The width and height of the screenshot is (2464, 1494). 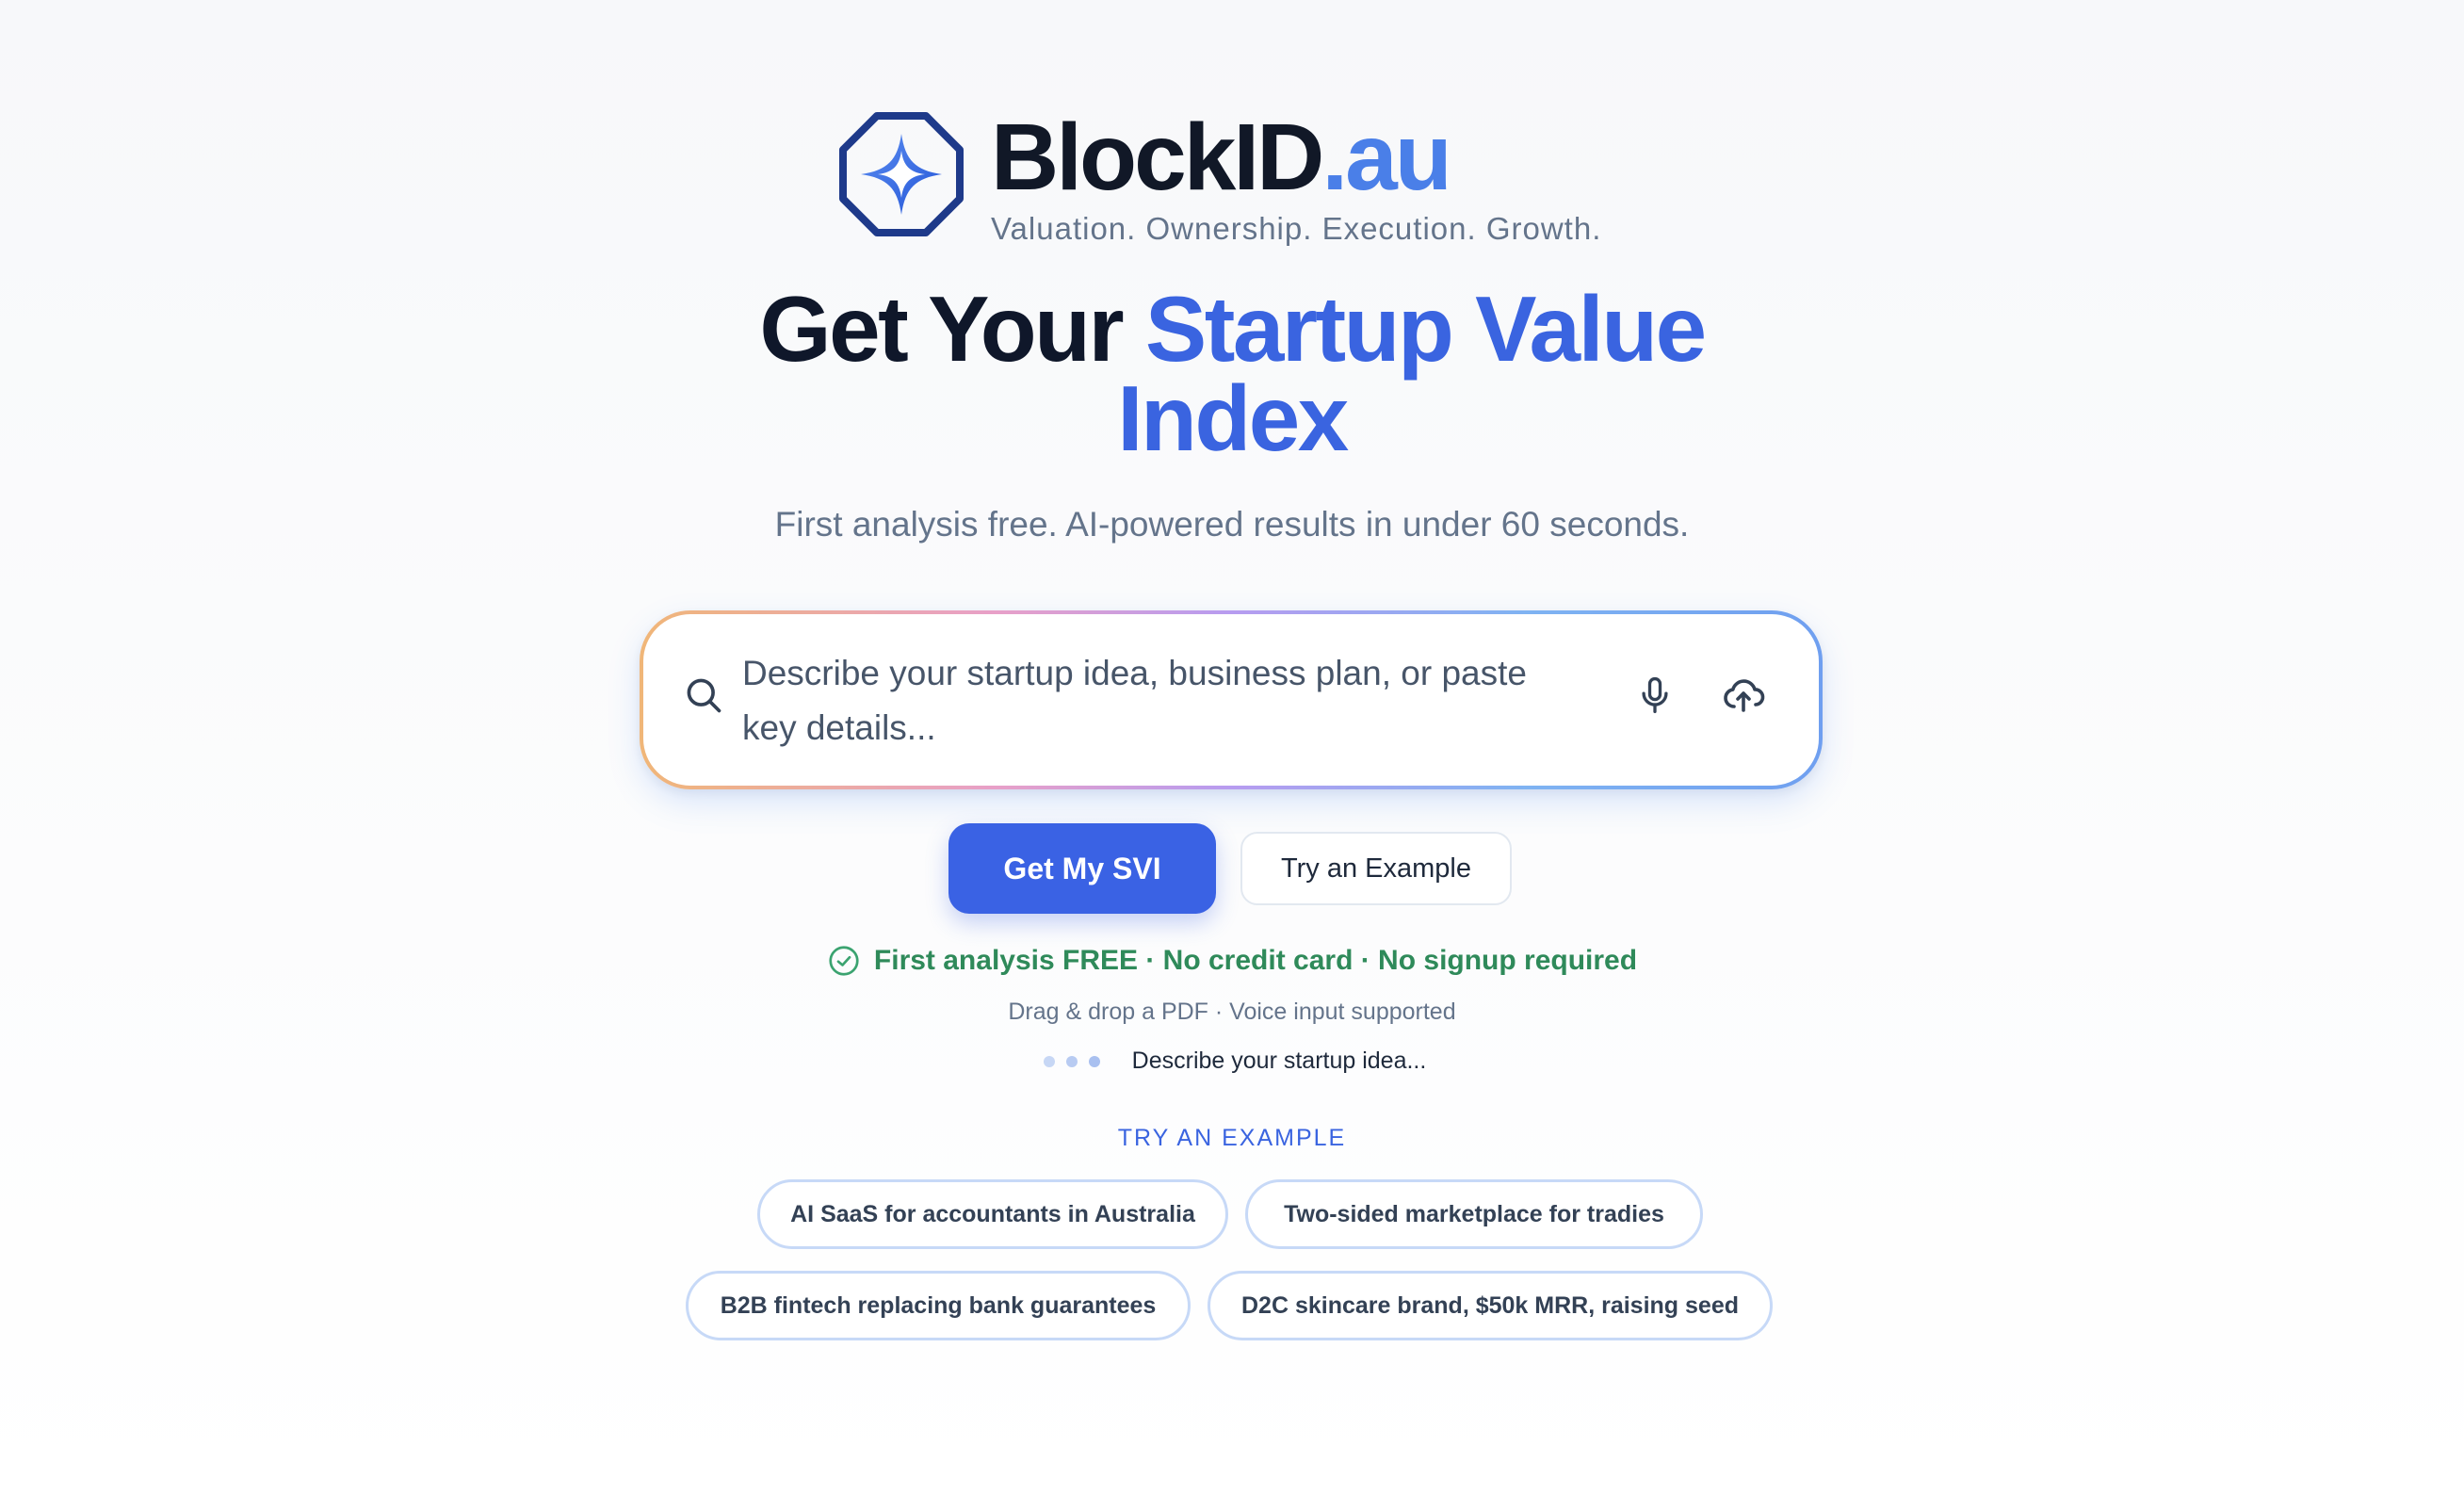 I want to click on typing-dots-icon, so click(x=1072, y=1061).